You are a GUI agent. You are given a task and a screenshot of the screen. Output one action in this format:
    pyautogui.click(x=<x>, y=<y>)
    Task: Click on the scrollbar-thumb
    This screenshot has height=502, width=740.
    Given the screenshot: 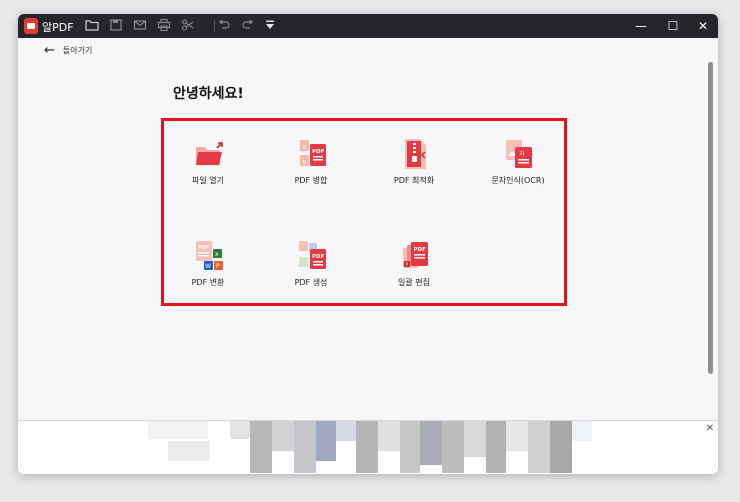 What is the action you would take?
    pyautogui.click(x=710, y=218)
    